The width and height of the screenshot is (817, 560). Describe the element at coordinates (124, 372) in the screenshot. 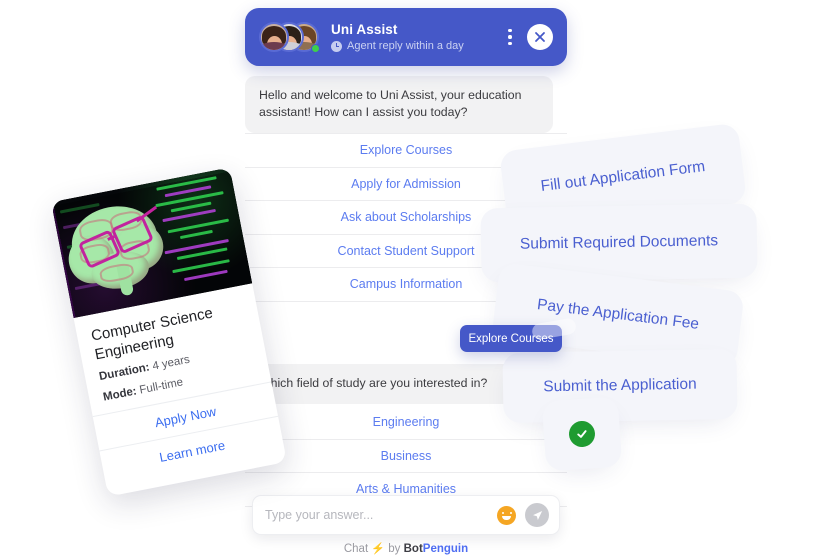

I see `duration-label: Duration:` at that location.